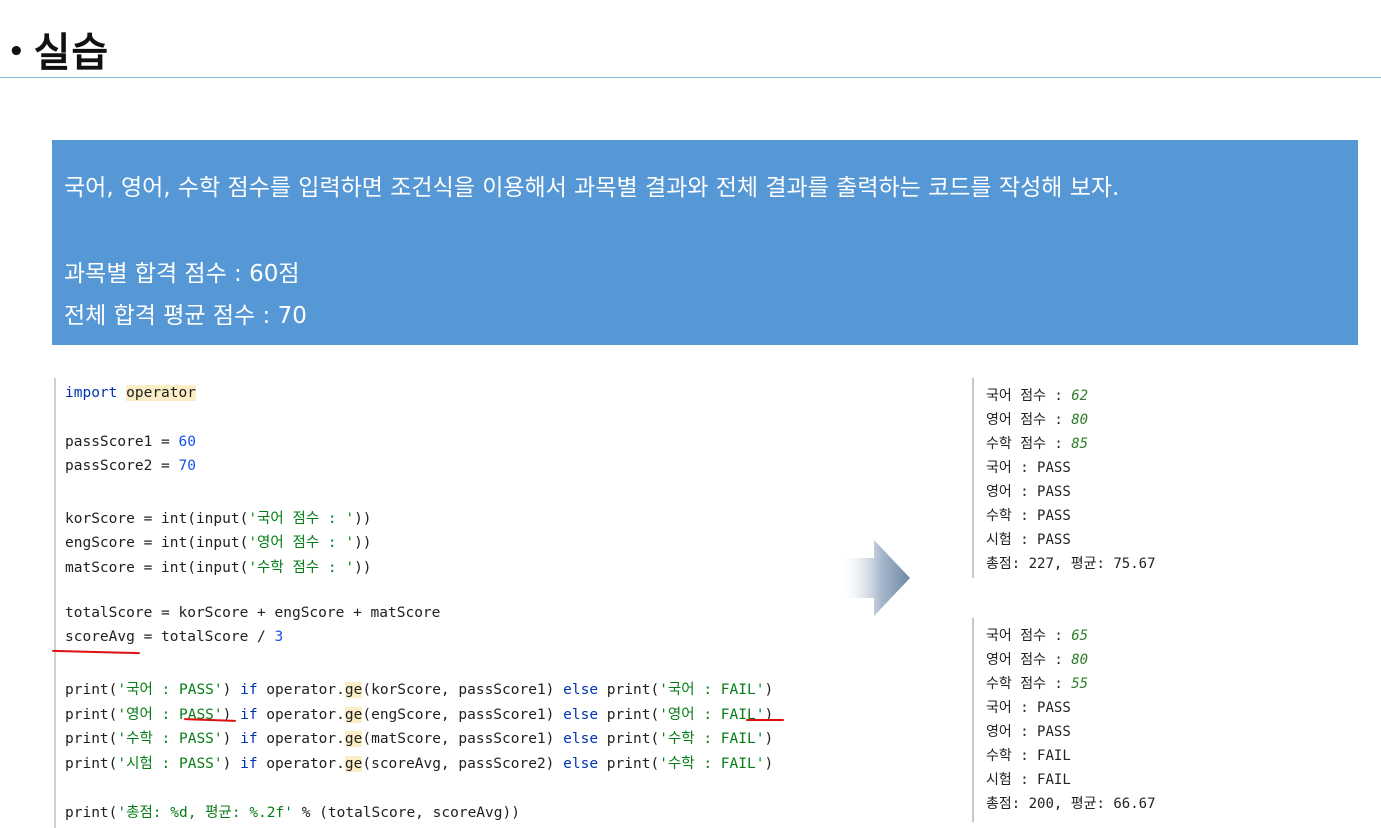  What do you see at coordinates (218, 543) in the screenshot?
I see `code-line-engscore: engScore = int(input('영어 점수 : '))` at bounding box center [218, 543].